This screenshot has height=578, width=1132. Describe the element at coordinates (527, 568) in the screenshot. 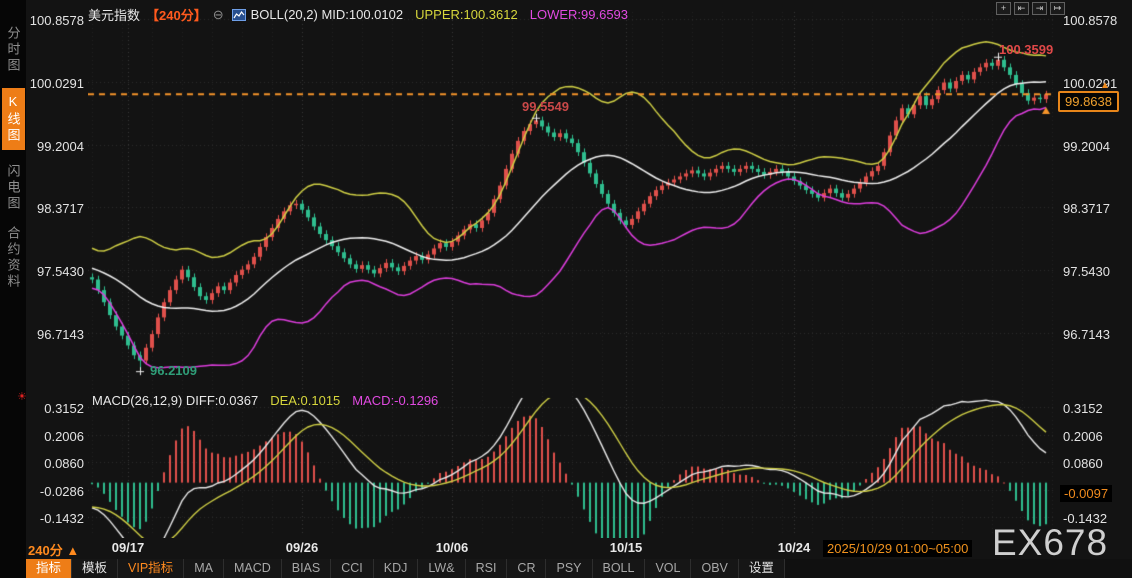

I see `toolbar-item-CR: CR` at that location.